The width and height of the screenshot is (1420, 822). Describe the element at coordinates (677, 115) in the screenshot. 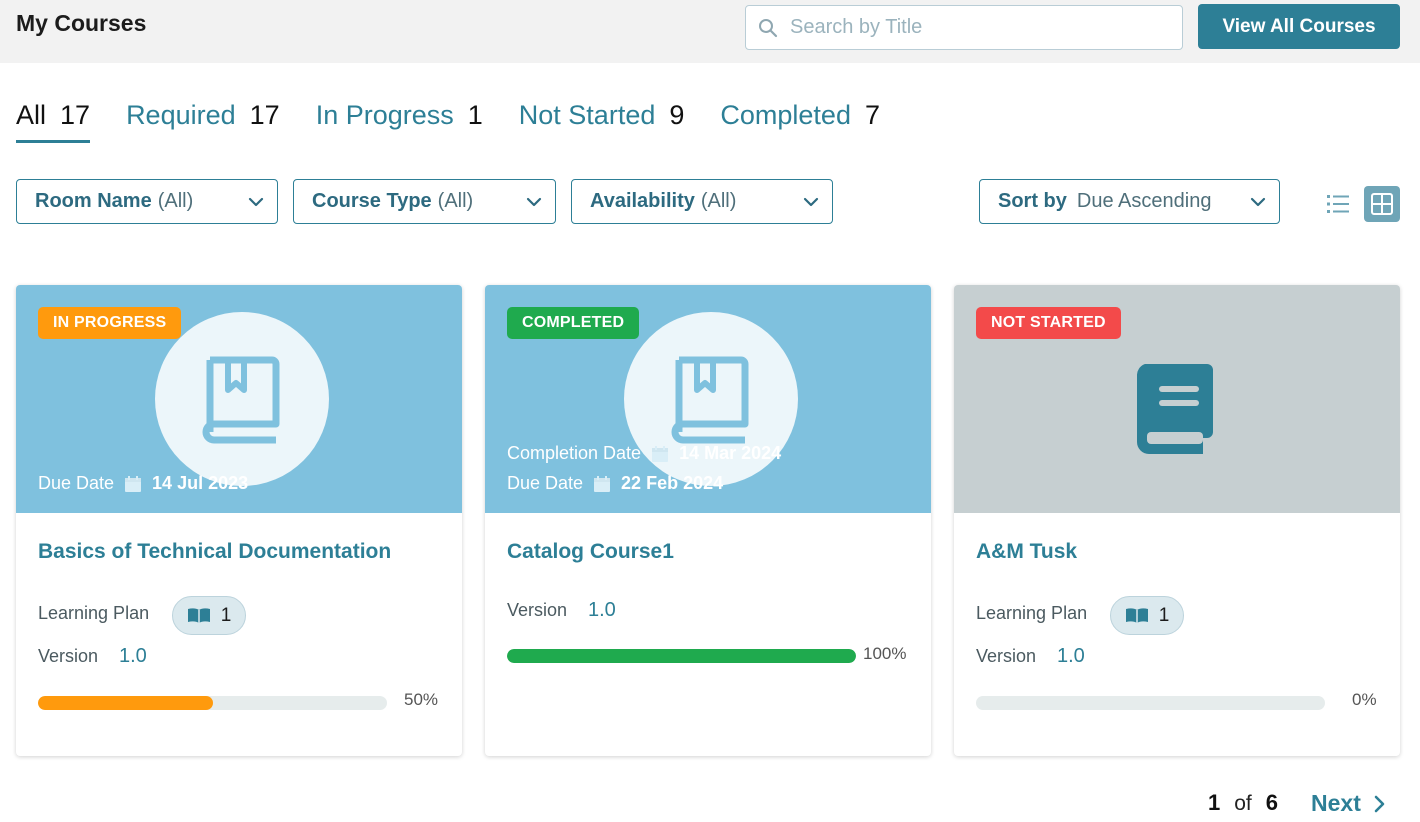

I see `tab-count: 9` at that location.